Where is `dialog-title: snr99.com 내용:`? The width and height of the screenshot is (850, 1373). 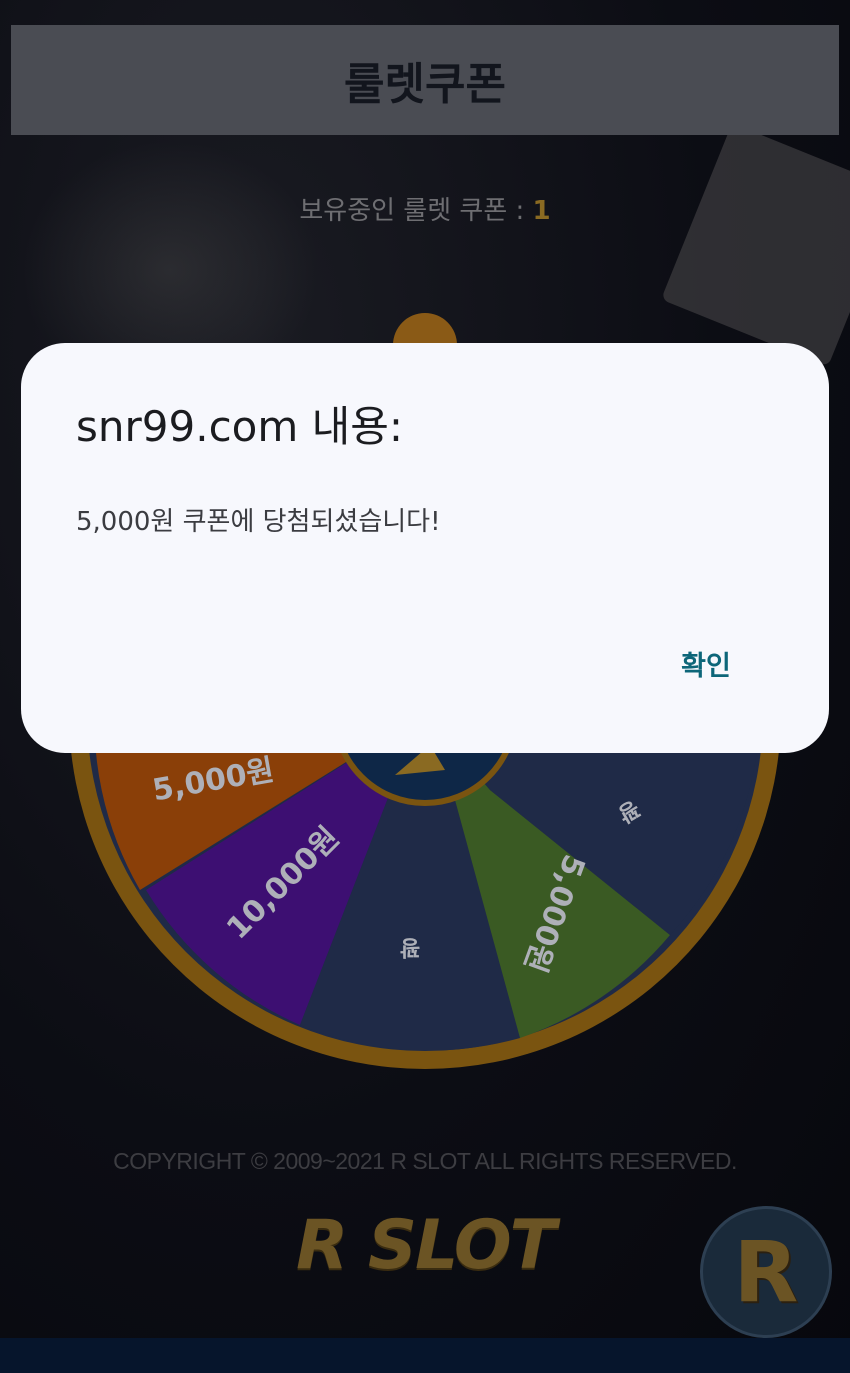 dialog-title: snr99.com 내용: is located at coordinates (240, 426).